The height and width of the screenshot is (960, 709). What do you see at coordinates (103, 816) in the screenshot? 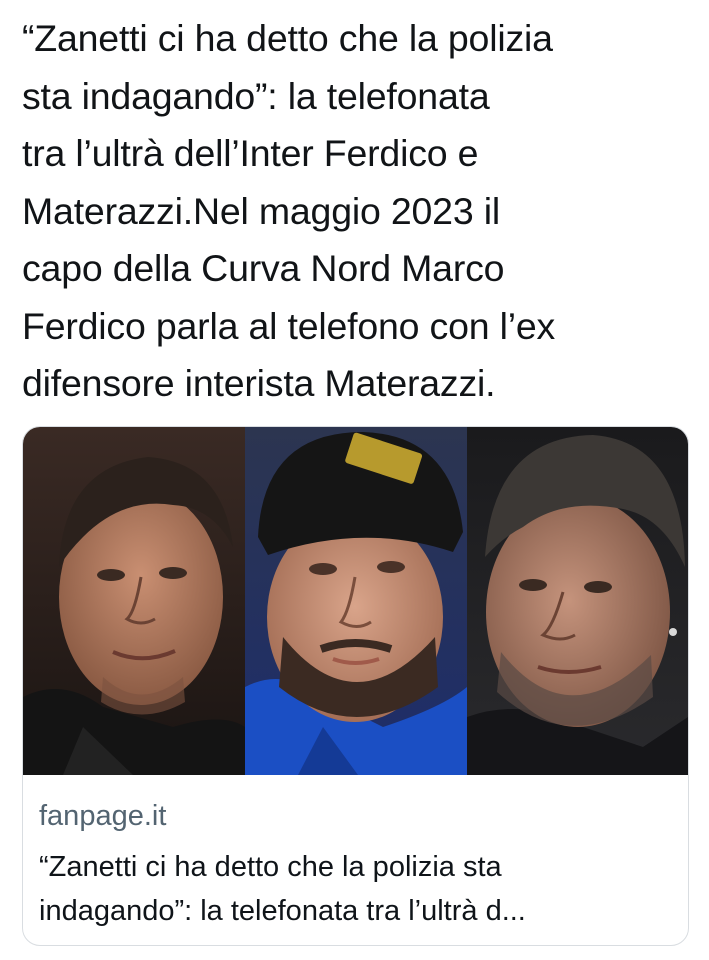
I see `card-domain: fanpage.it` at bounding box center [103, 816].